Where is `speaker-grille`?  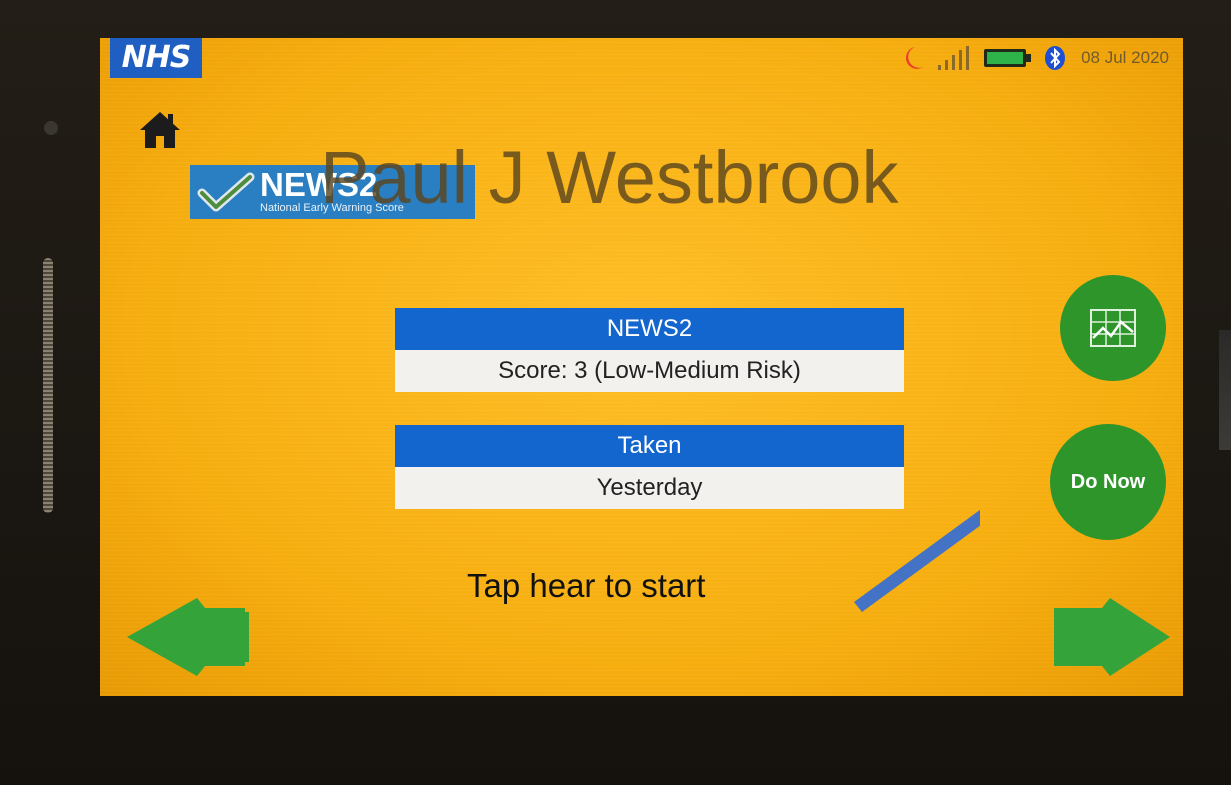 speaker-grille is located at coordinates (48, 385).